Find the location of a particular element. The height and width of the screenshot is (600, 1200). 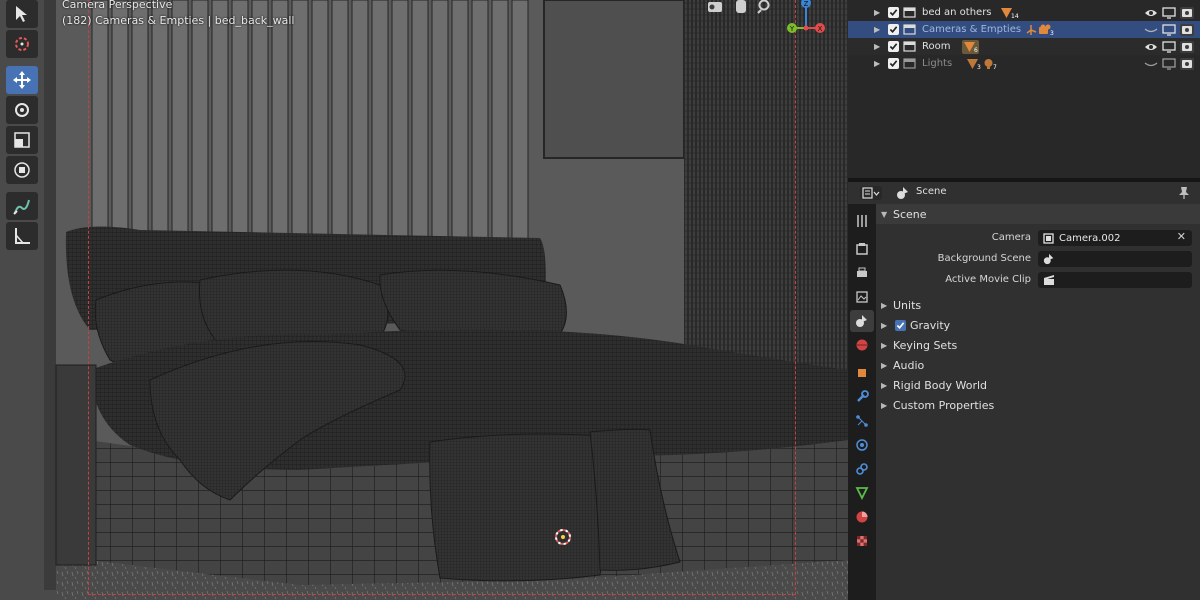

outliner: ▶ bed an others 14 ▶ Cameras & Empties 3 is located at coordinates (1024, 89).